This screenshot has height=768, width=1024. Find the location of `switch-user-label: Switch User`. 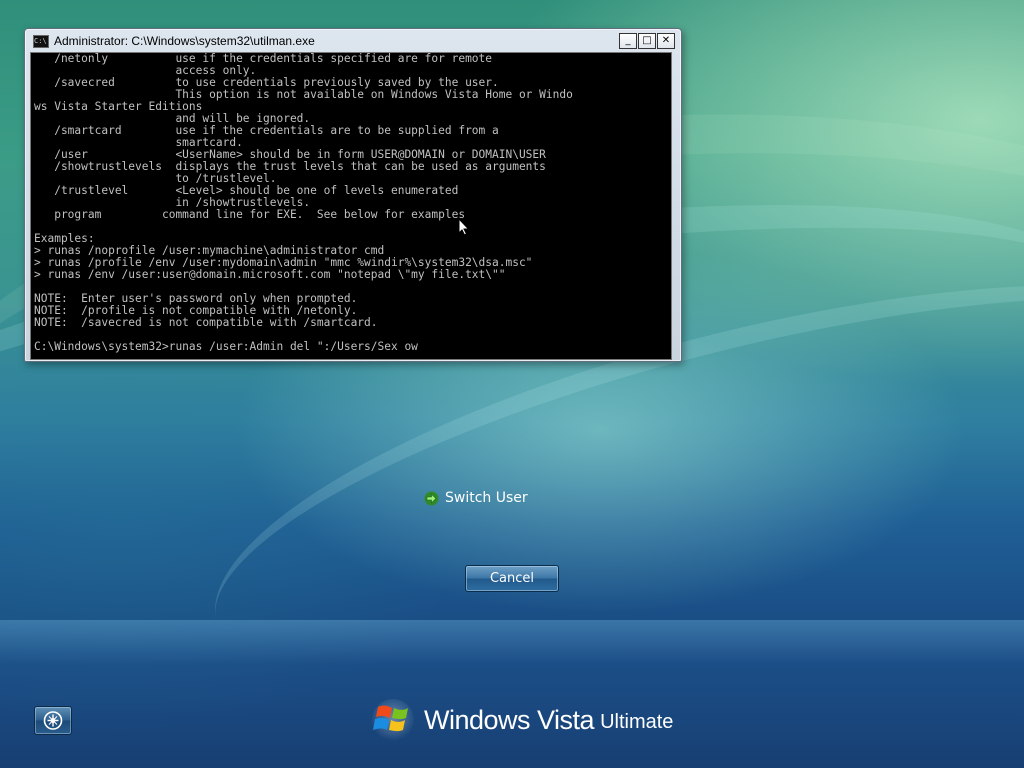

switch-user-label: Switch User is located at coordinates (486, 498).